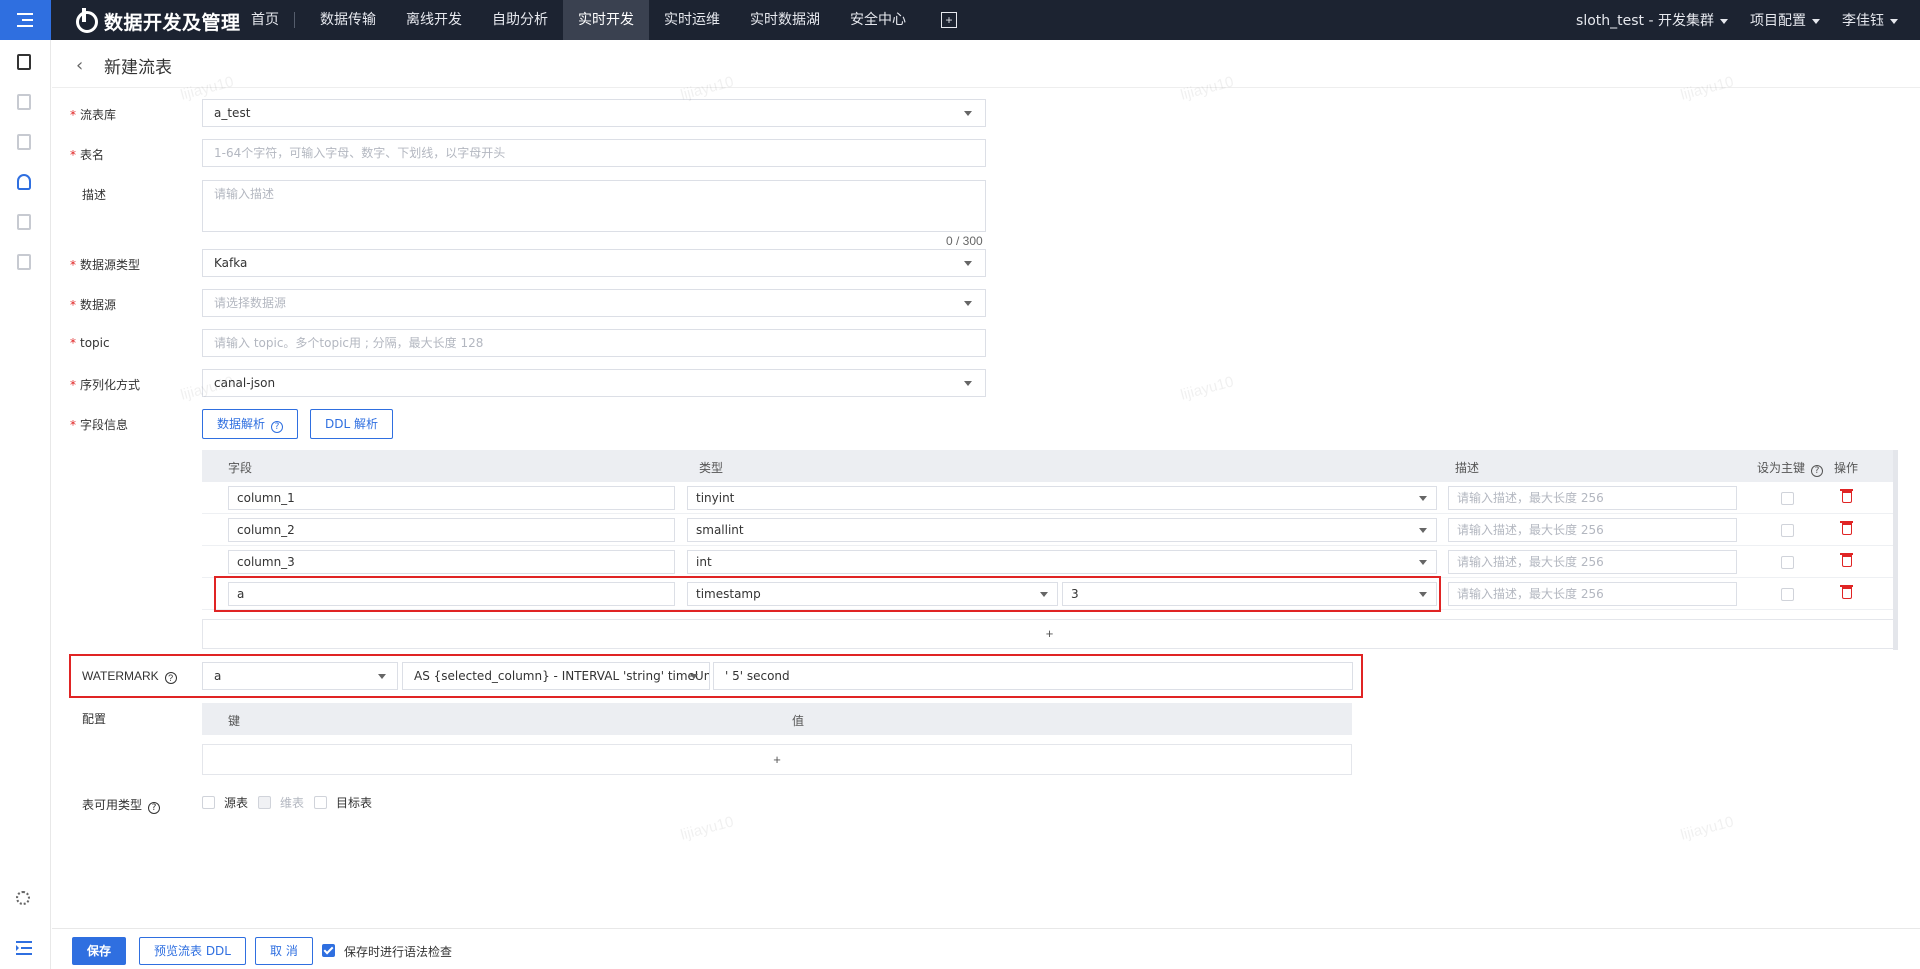  I want to click on source-table-checkbox, so click(208, 802).